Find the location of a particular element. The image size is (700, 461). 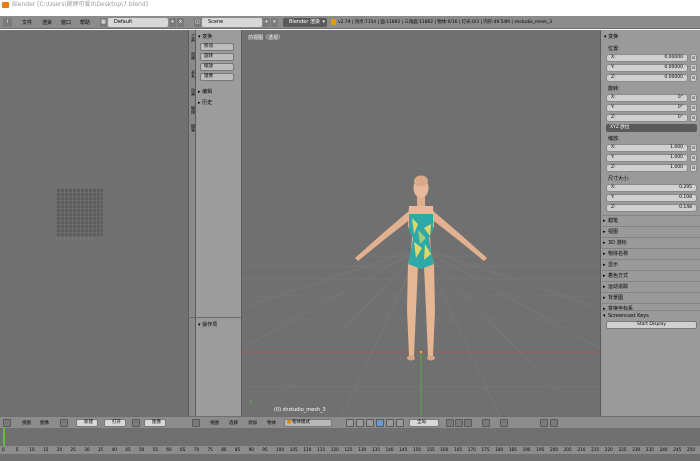

open-image-button: 打开 is located at coordinates (115, 423).